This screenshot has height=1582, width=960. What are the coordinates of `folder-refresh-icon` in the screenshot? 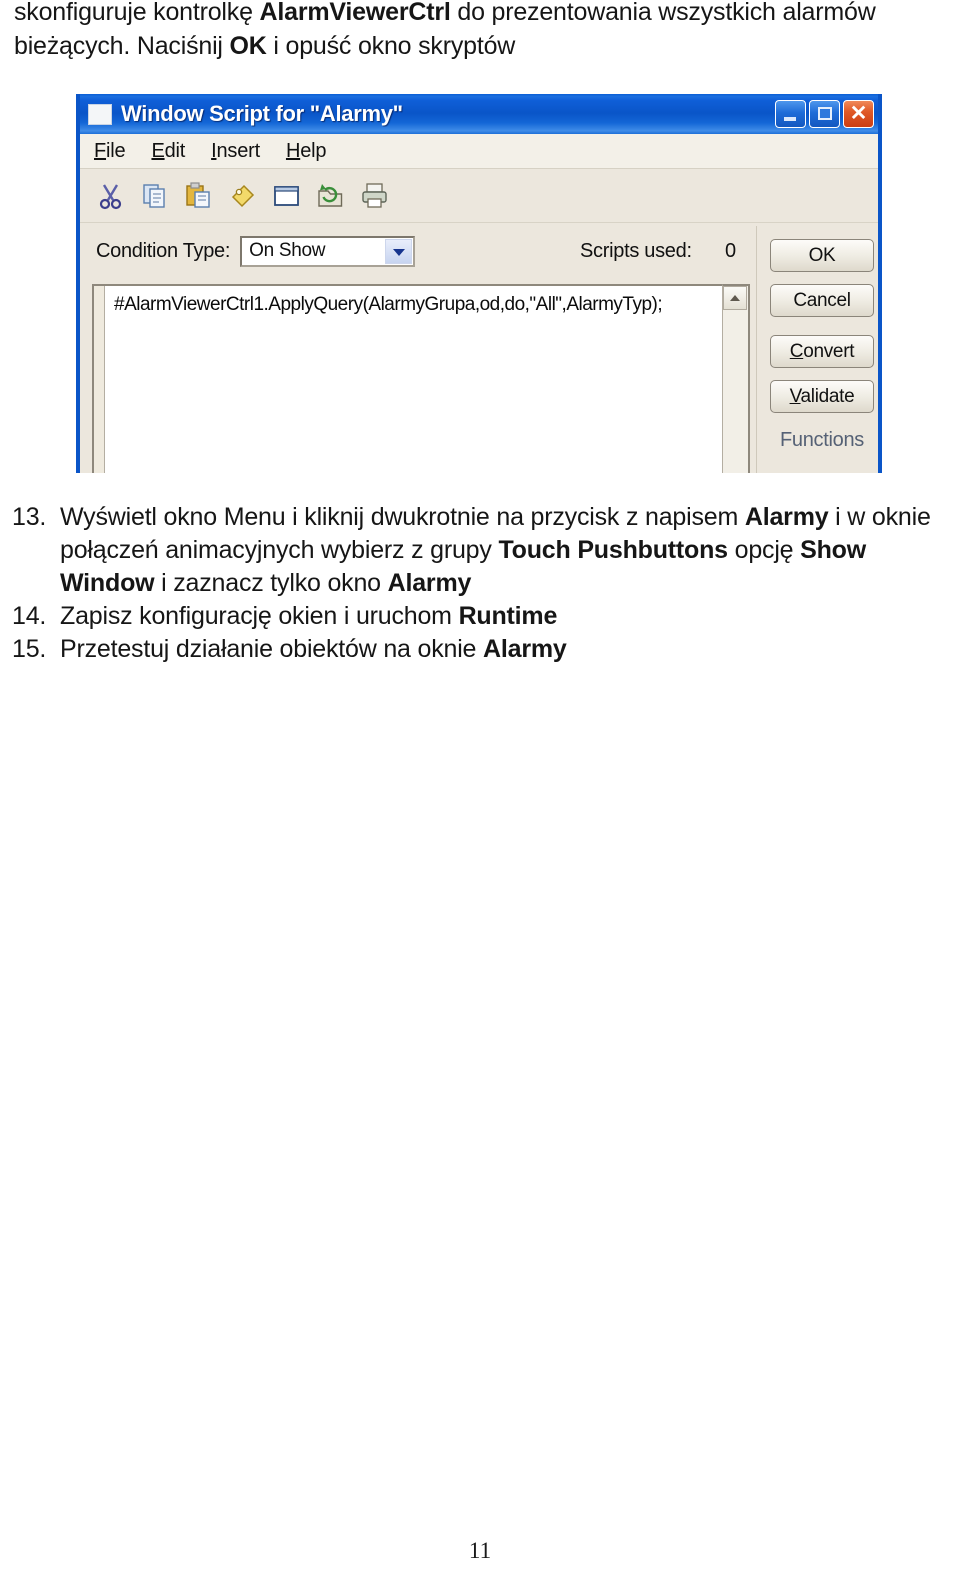 It's located at (330, 195).